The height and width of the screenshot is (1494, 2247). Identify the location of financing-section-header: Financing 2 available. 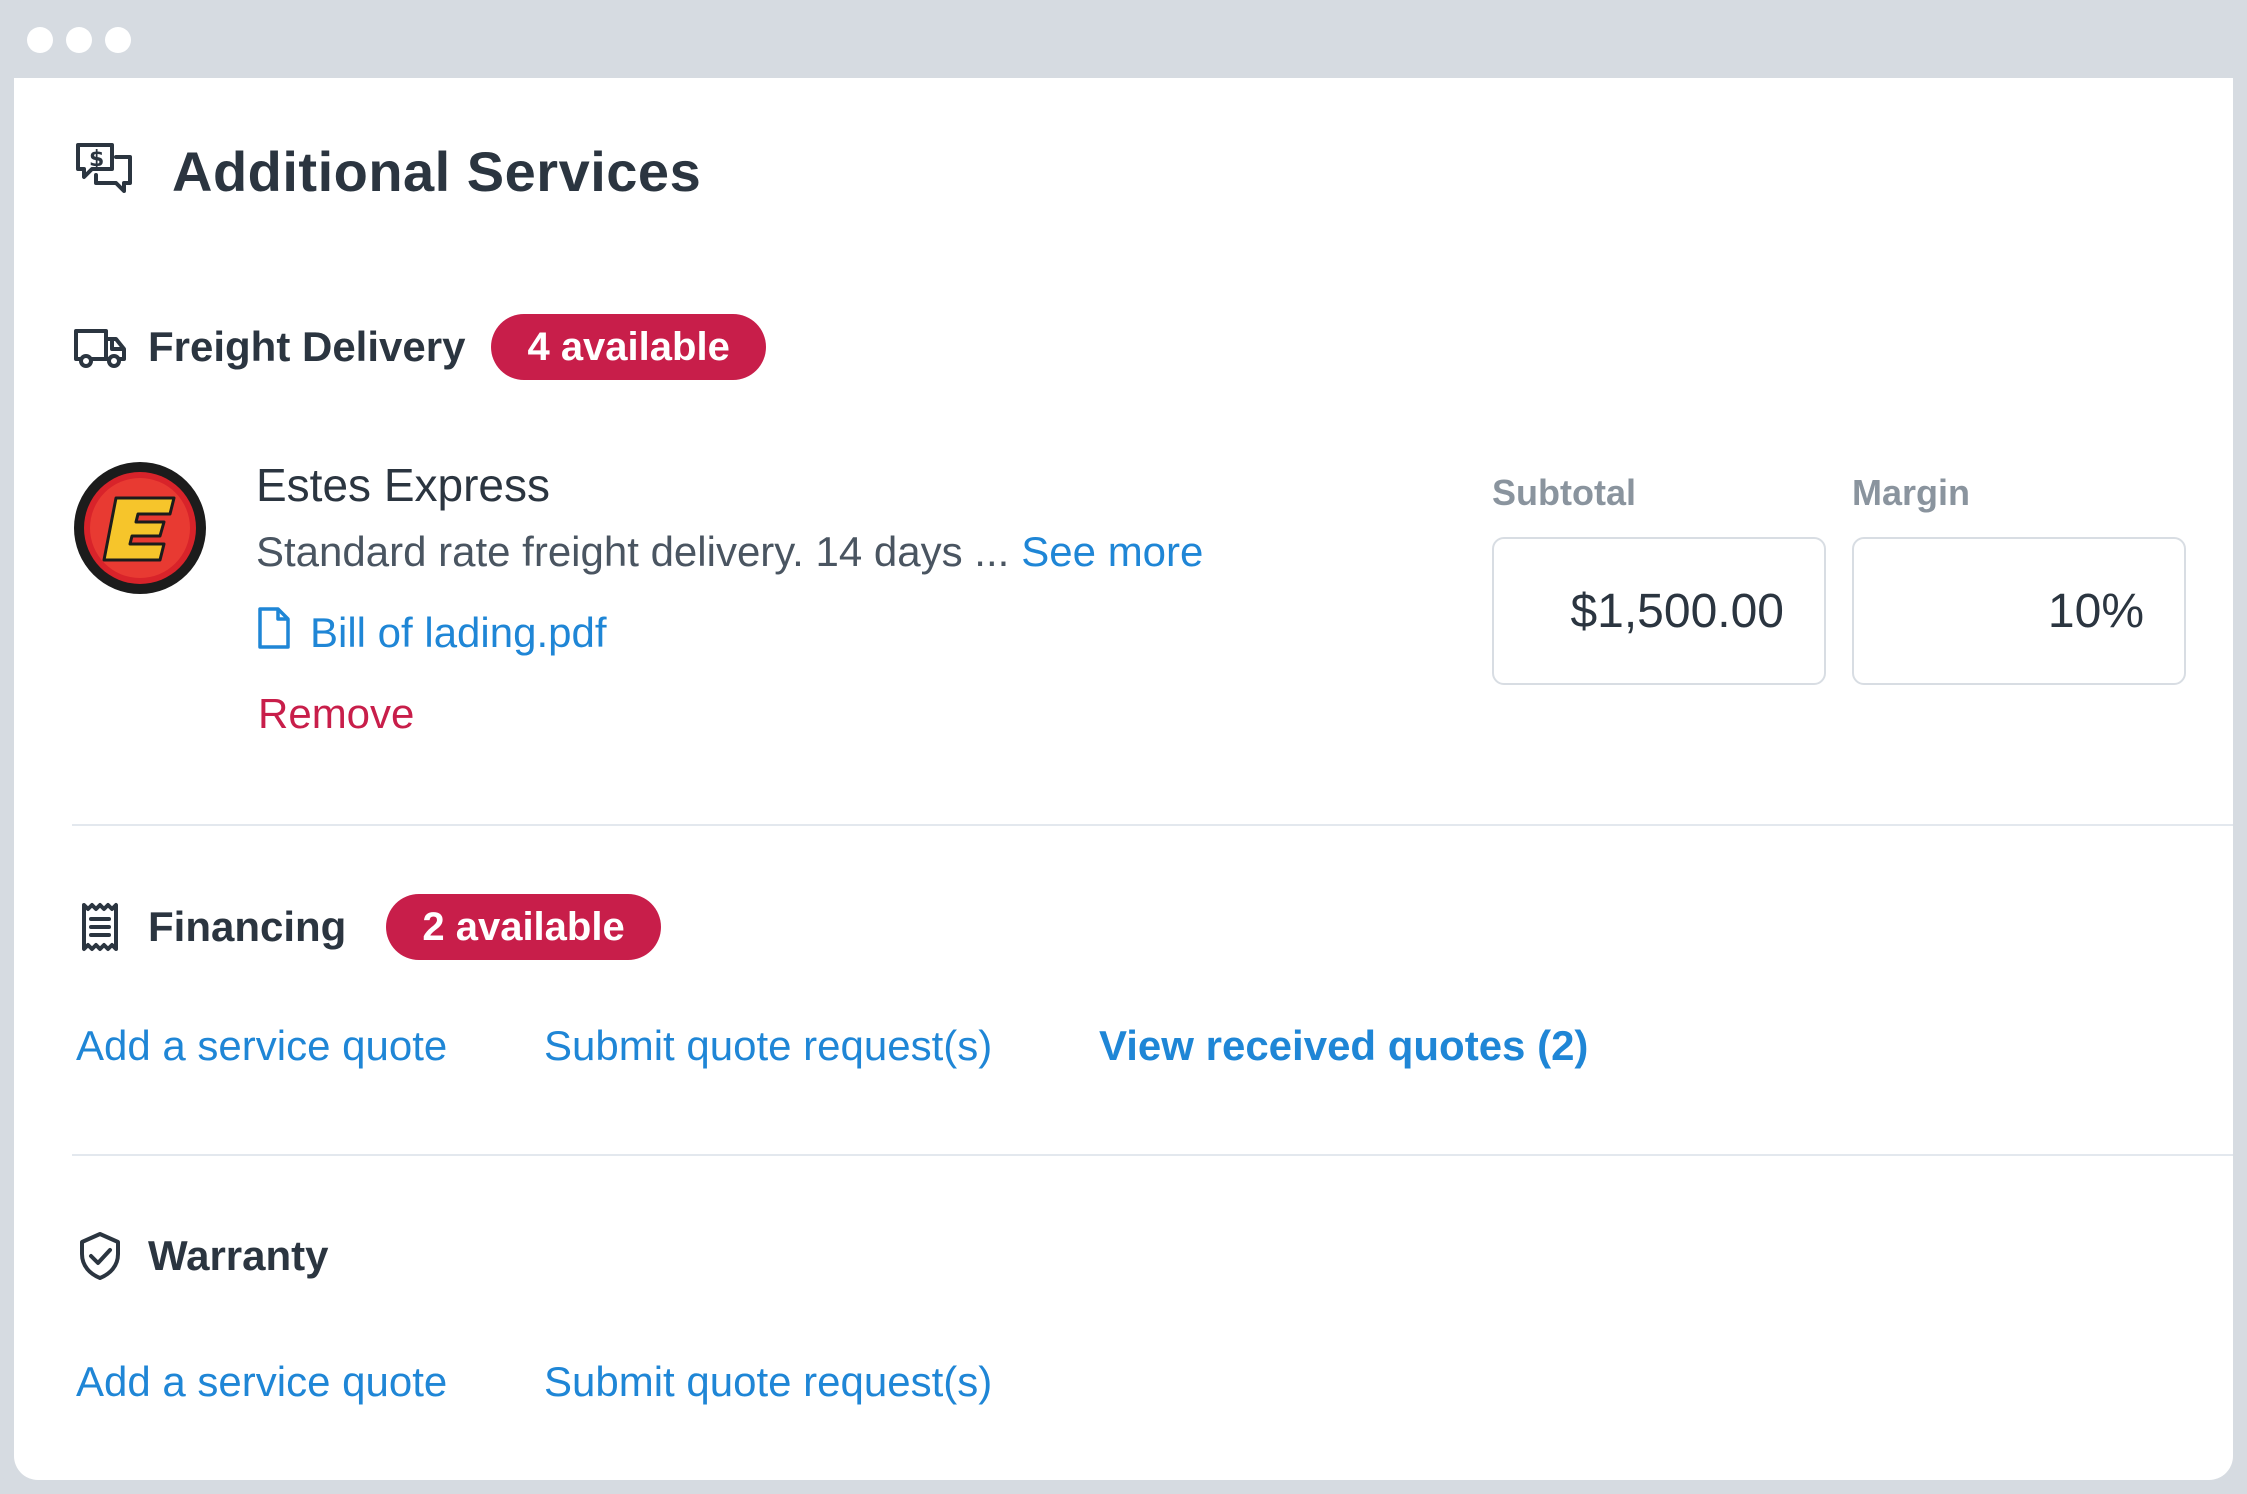
(366, 927).